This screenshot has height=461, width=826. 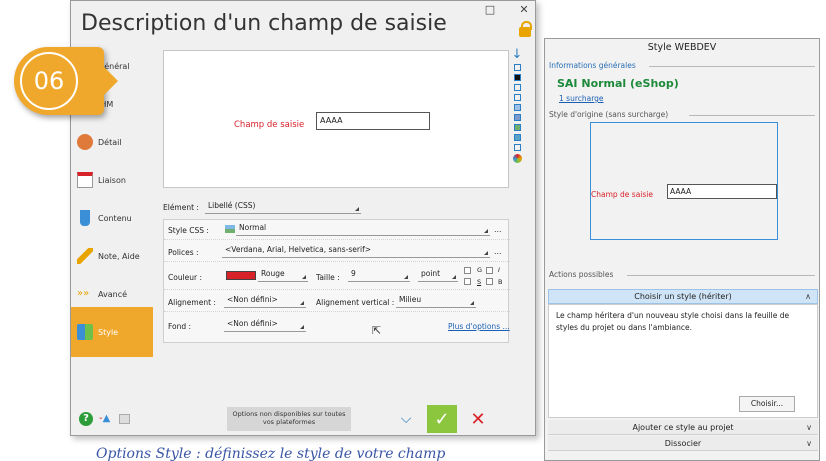 I want to click on couleur-row: Couleur : Rouge Taille : 9 point G I S B, so click(x=337, y=277).